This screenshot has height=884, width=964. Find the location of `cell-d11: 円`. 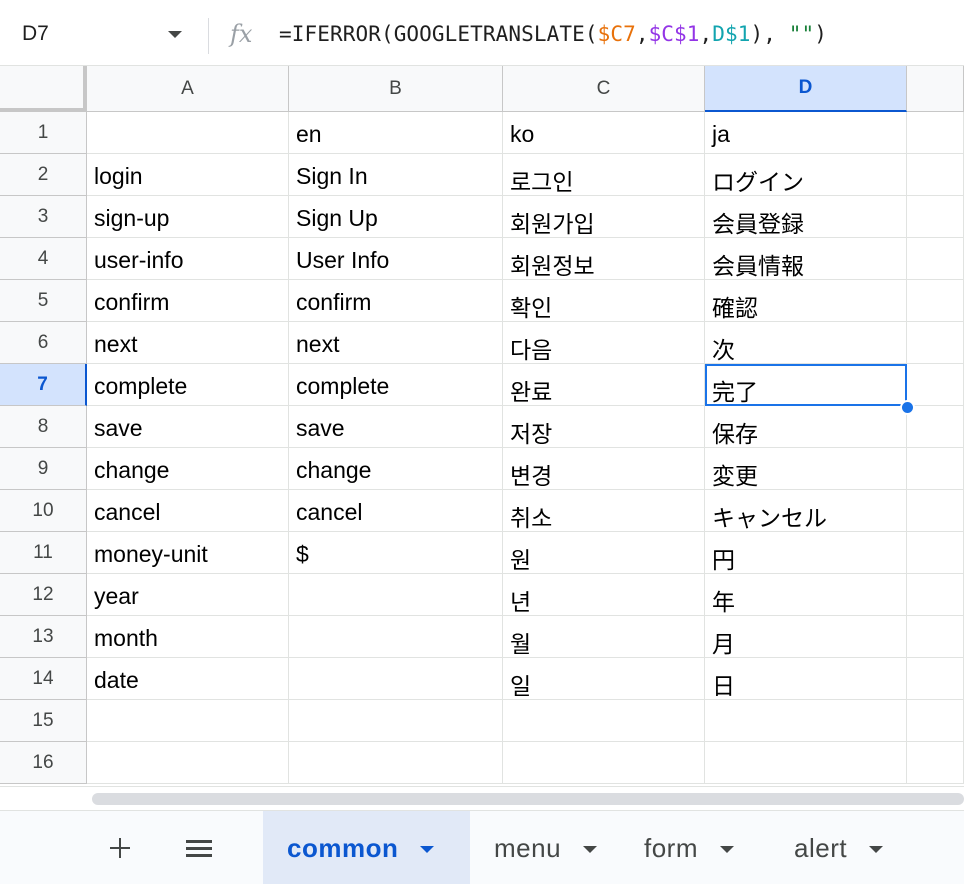

cell-d11: 円 is located at coordinates (806, 553).